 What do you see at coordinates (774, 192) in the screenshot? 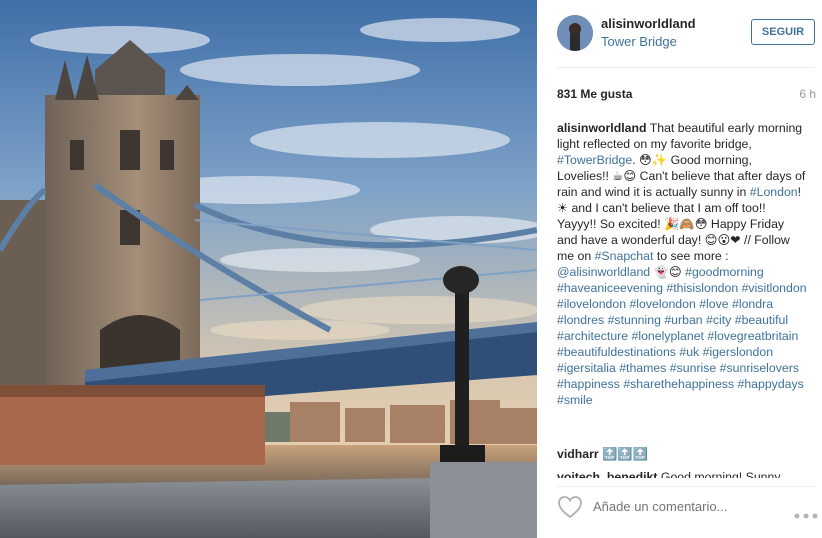
I see `caption-hashtag-link: #London` at bounding box center [774, 192].